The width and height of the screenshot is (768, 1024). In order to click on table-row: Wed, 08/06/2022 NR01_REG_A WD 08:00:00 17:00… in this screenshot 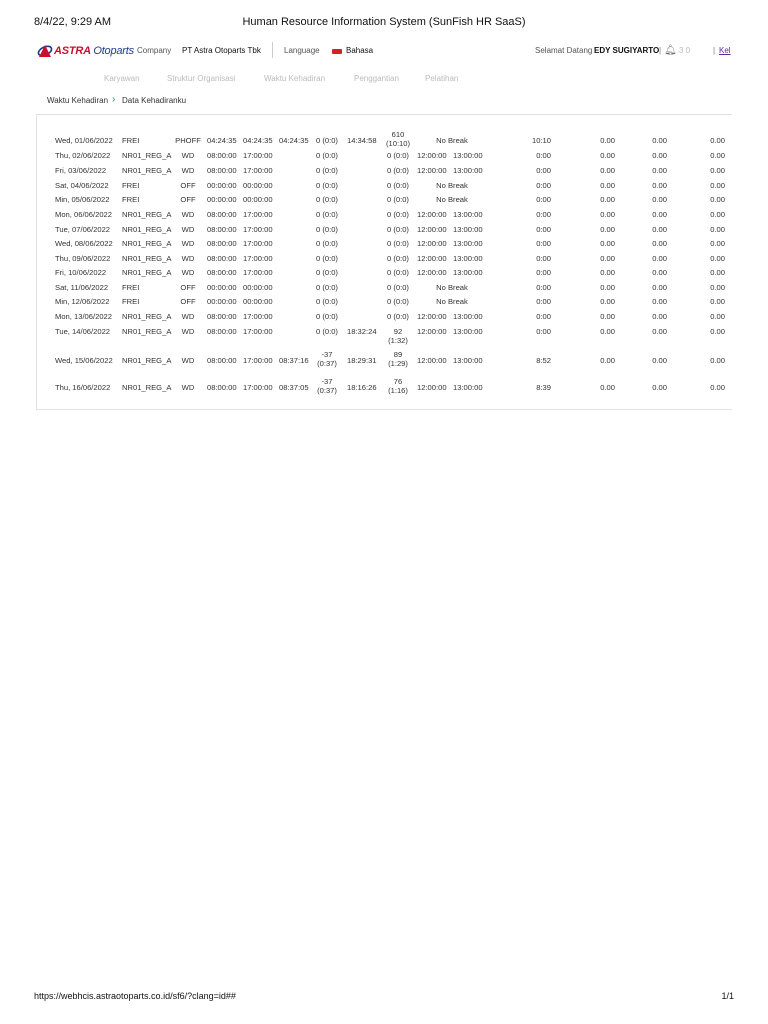, I will do `click(384, 243)`.